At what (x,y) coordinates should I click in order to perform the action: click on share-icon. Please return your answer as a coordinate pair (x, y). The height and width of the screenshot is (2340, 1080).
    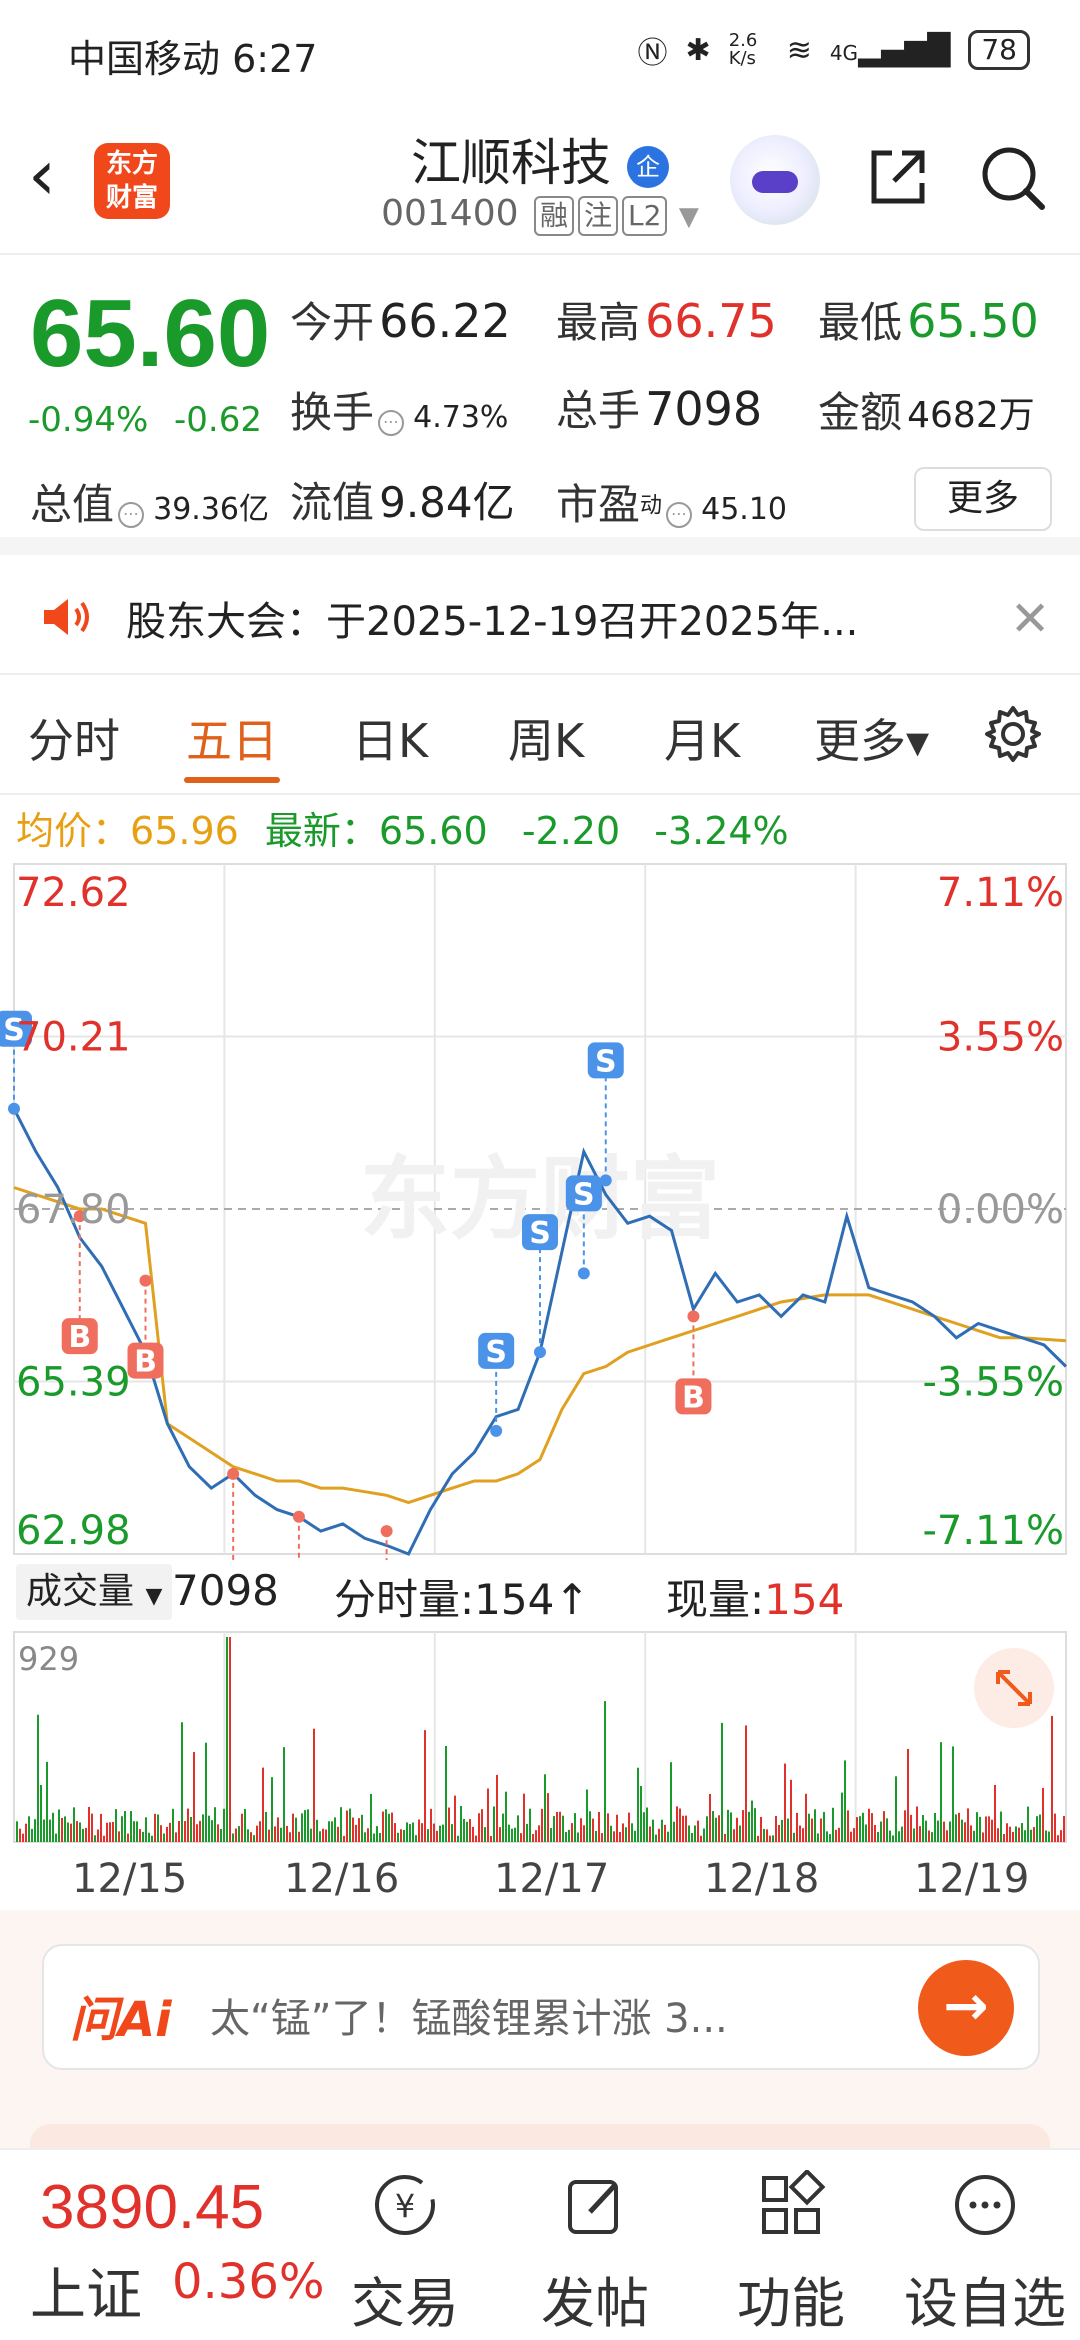
    Looking at the image, I should click on (898, 177).